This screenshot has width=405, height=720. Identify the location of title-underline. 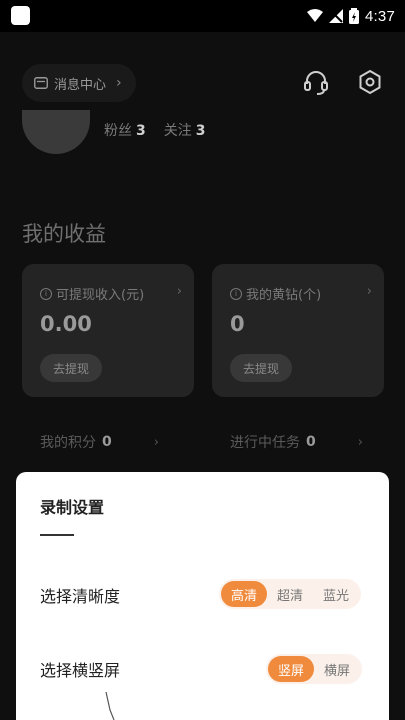
(57, 535).